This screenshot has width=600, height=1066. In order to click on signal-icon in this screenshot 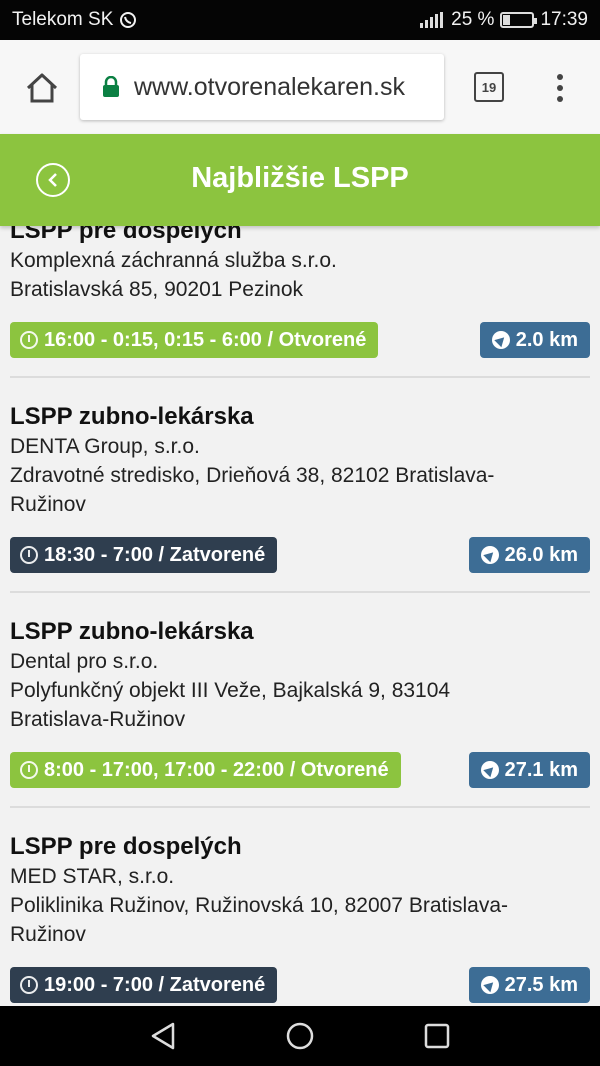, I will do `click(432, 20)`.